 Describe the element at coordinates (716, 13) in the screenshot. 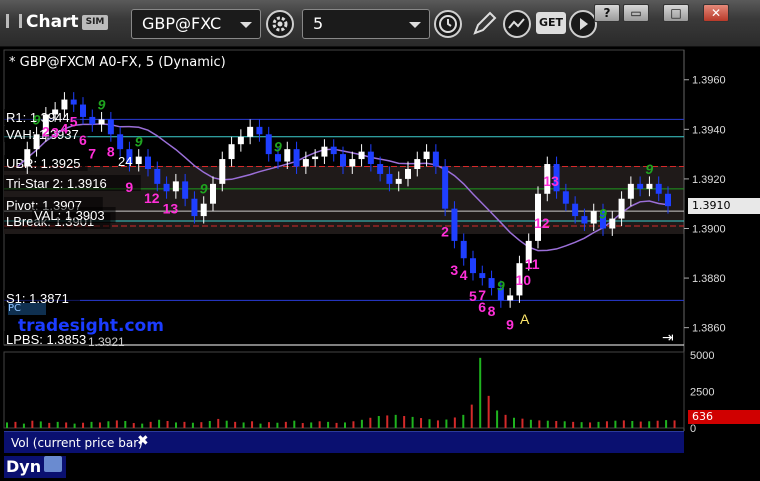

I see `close-button: ✕` at that location.